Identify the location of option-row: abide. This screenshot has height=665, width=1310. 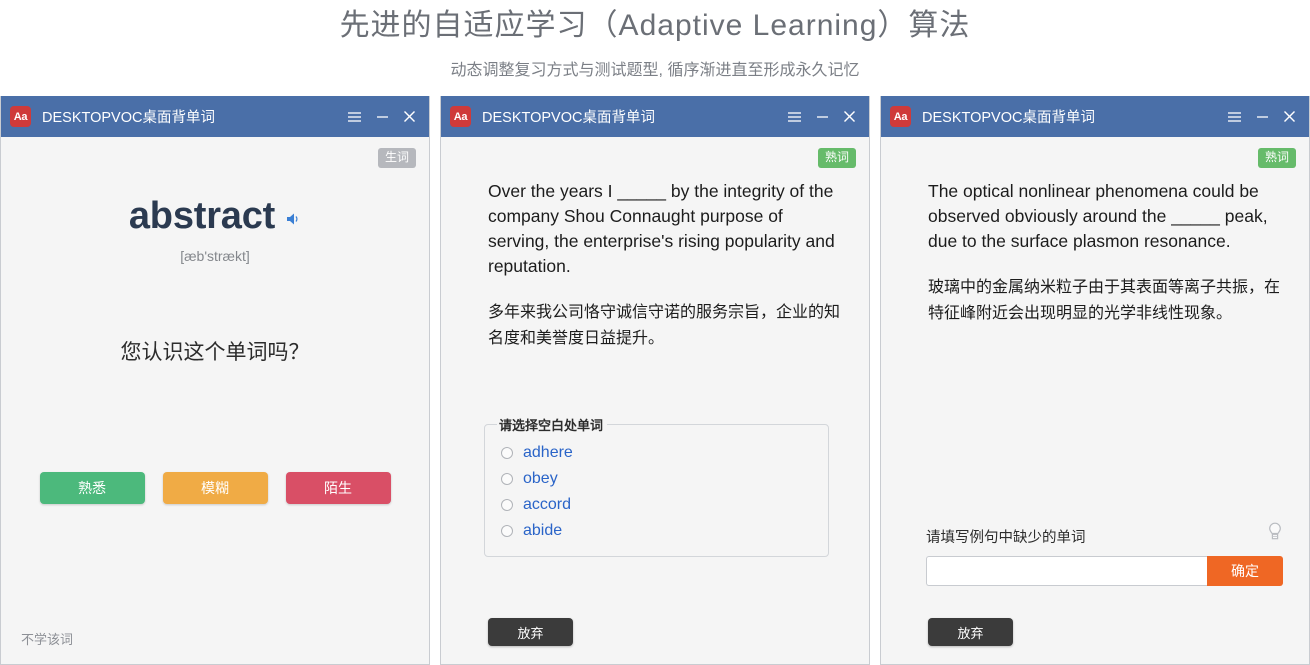
(656, 531).